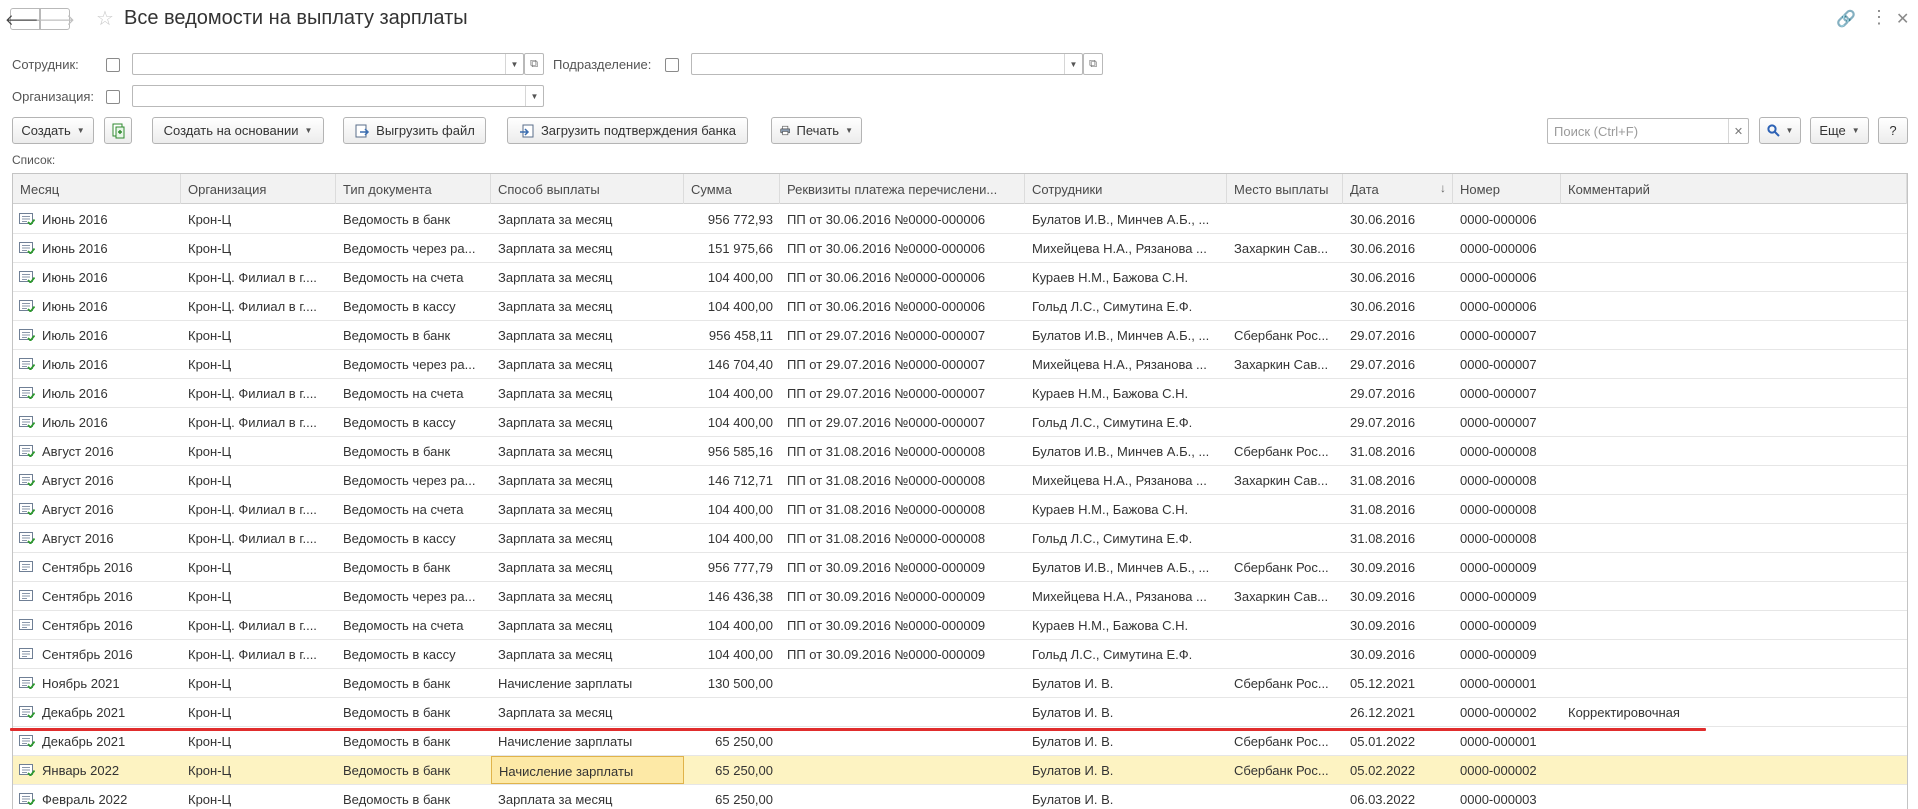 This screenshot has height=809, width=1918. I want to click on cell-date: 30.06.2016, so click(1398, 219).